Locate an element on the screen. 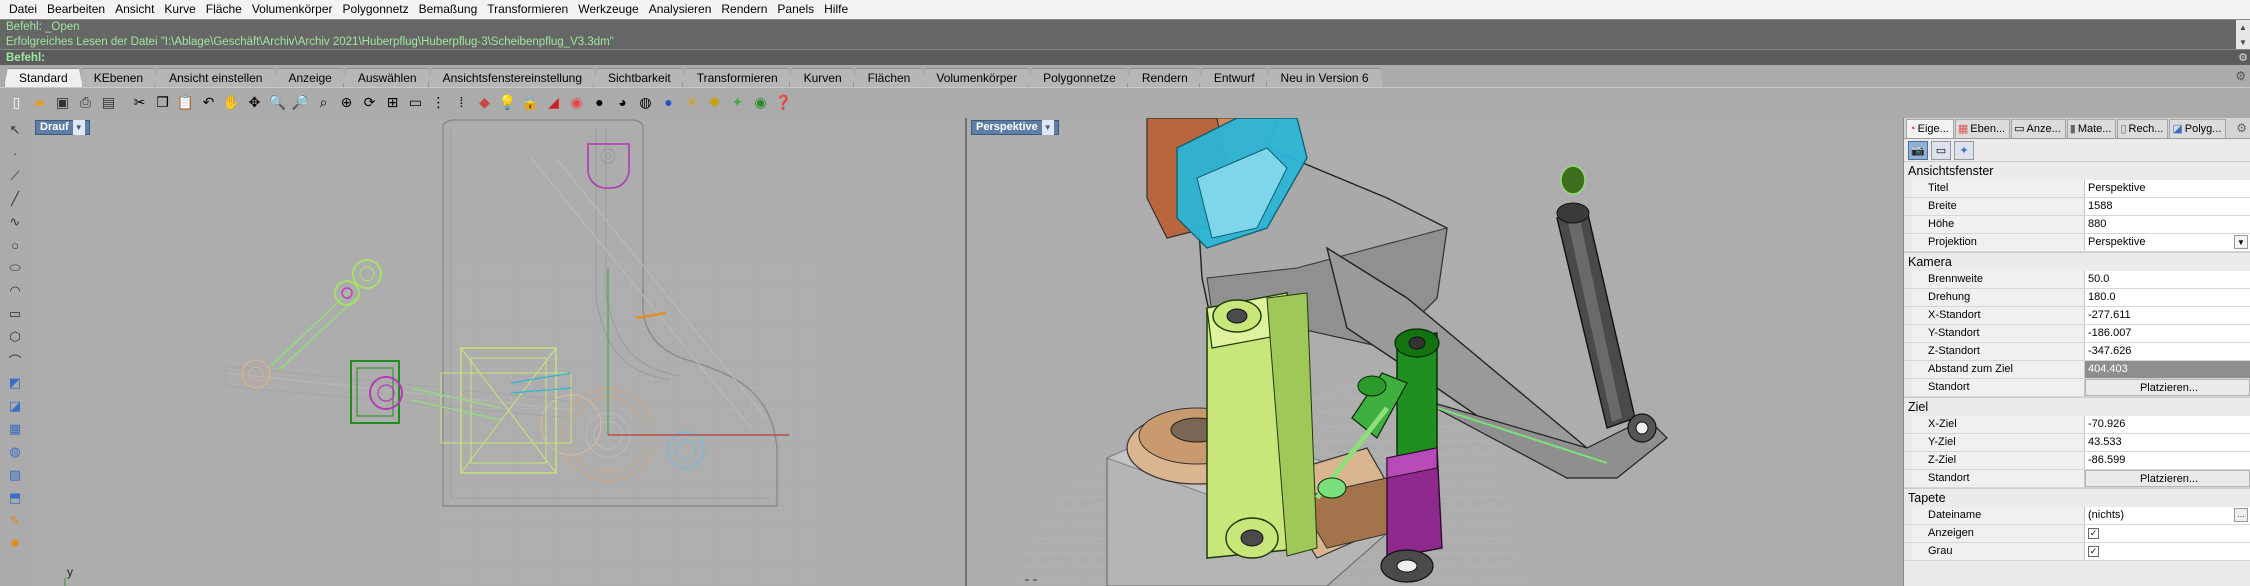 This screenshot has width=2250, height=586. fillet-icon: ⌒ is located at coordinates (15, 360).